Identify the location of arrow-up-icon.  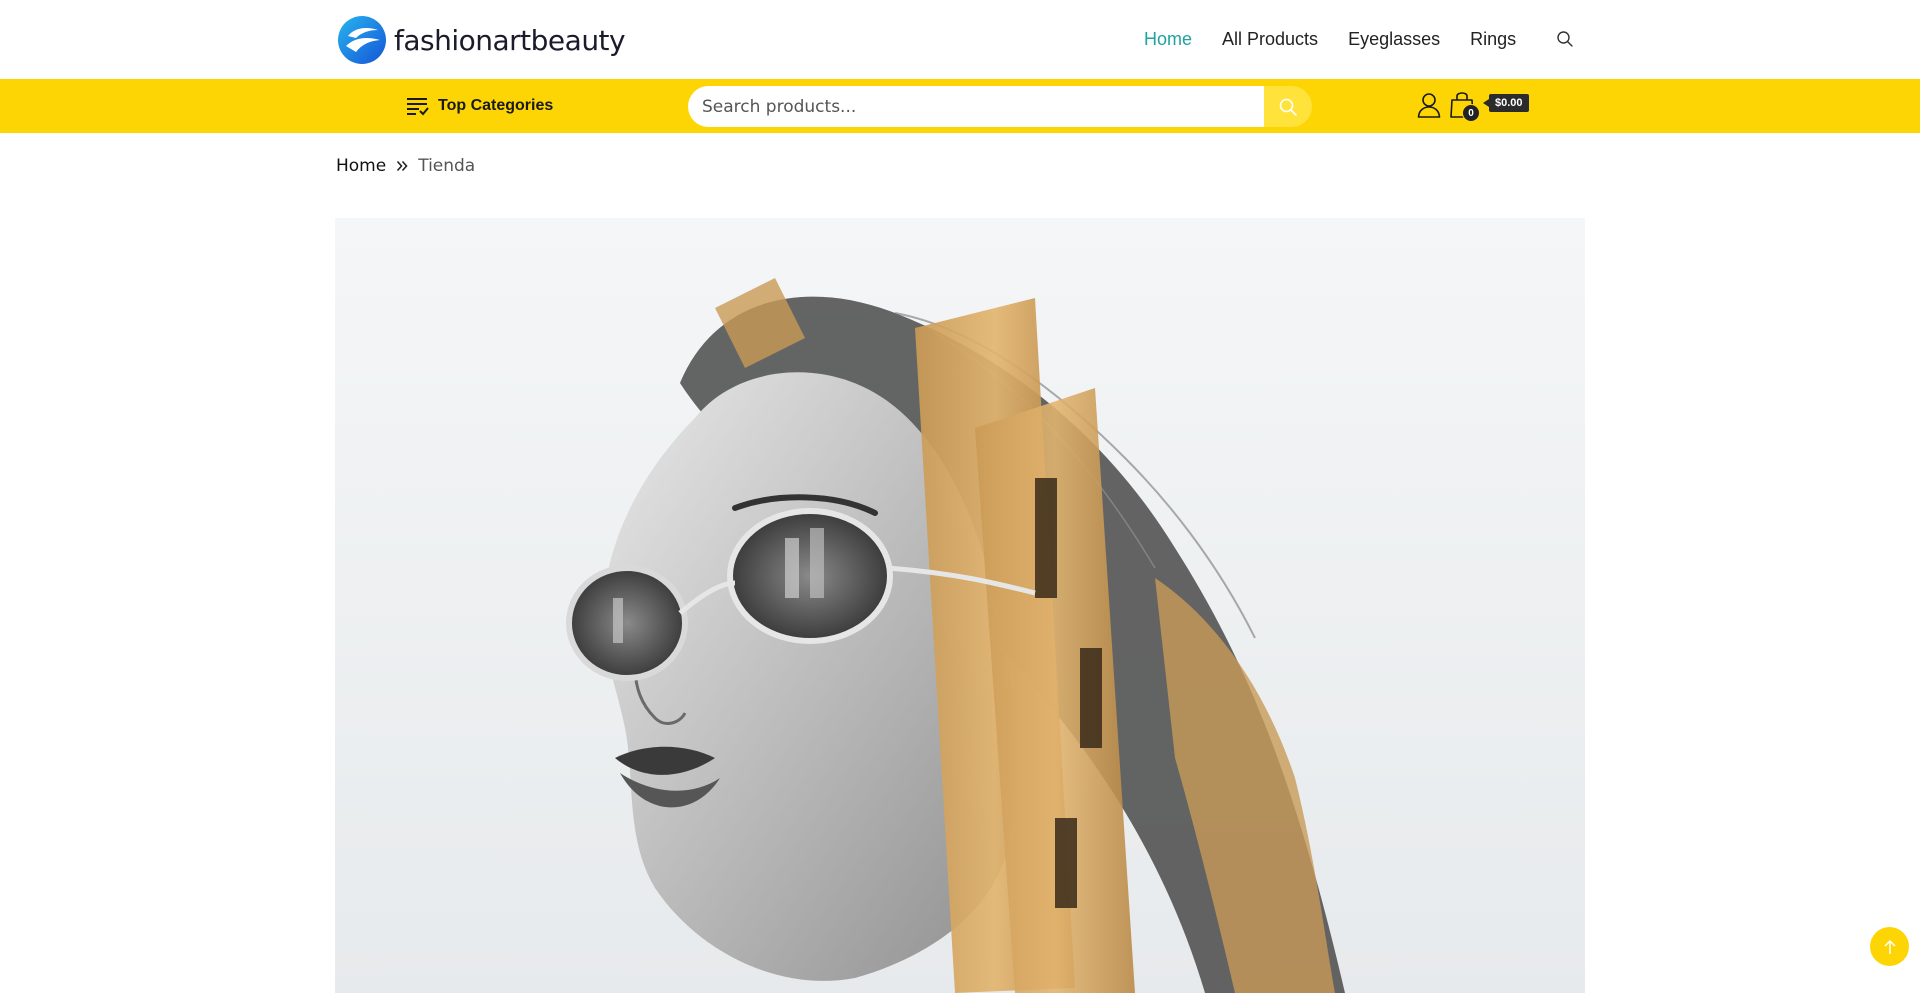
(1889, 946).